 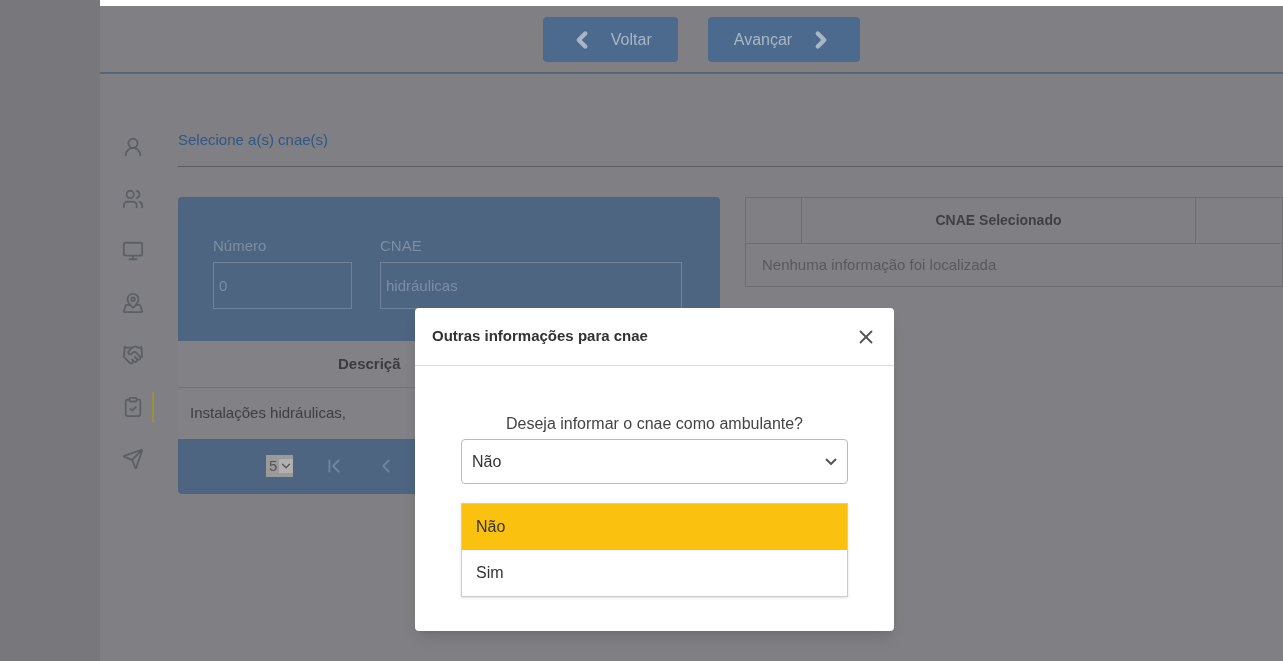 What do you see at coordinates (540, 336) in the screenshot?
I see `modal-title: Outras informações para cnae` at bounding box center [540, 336].